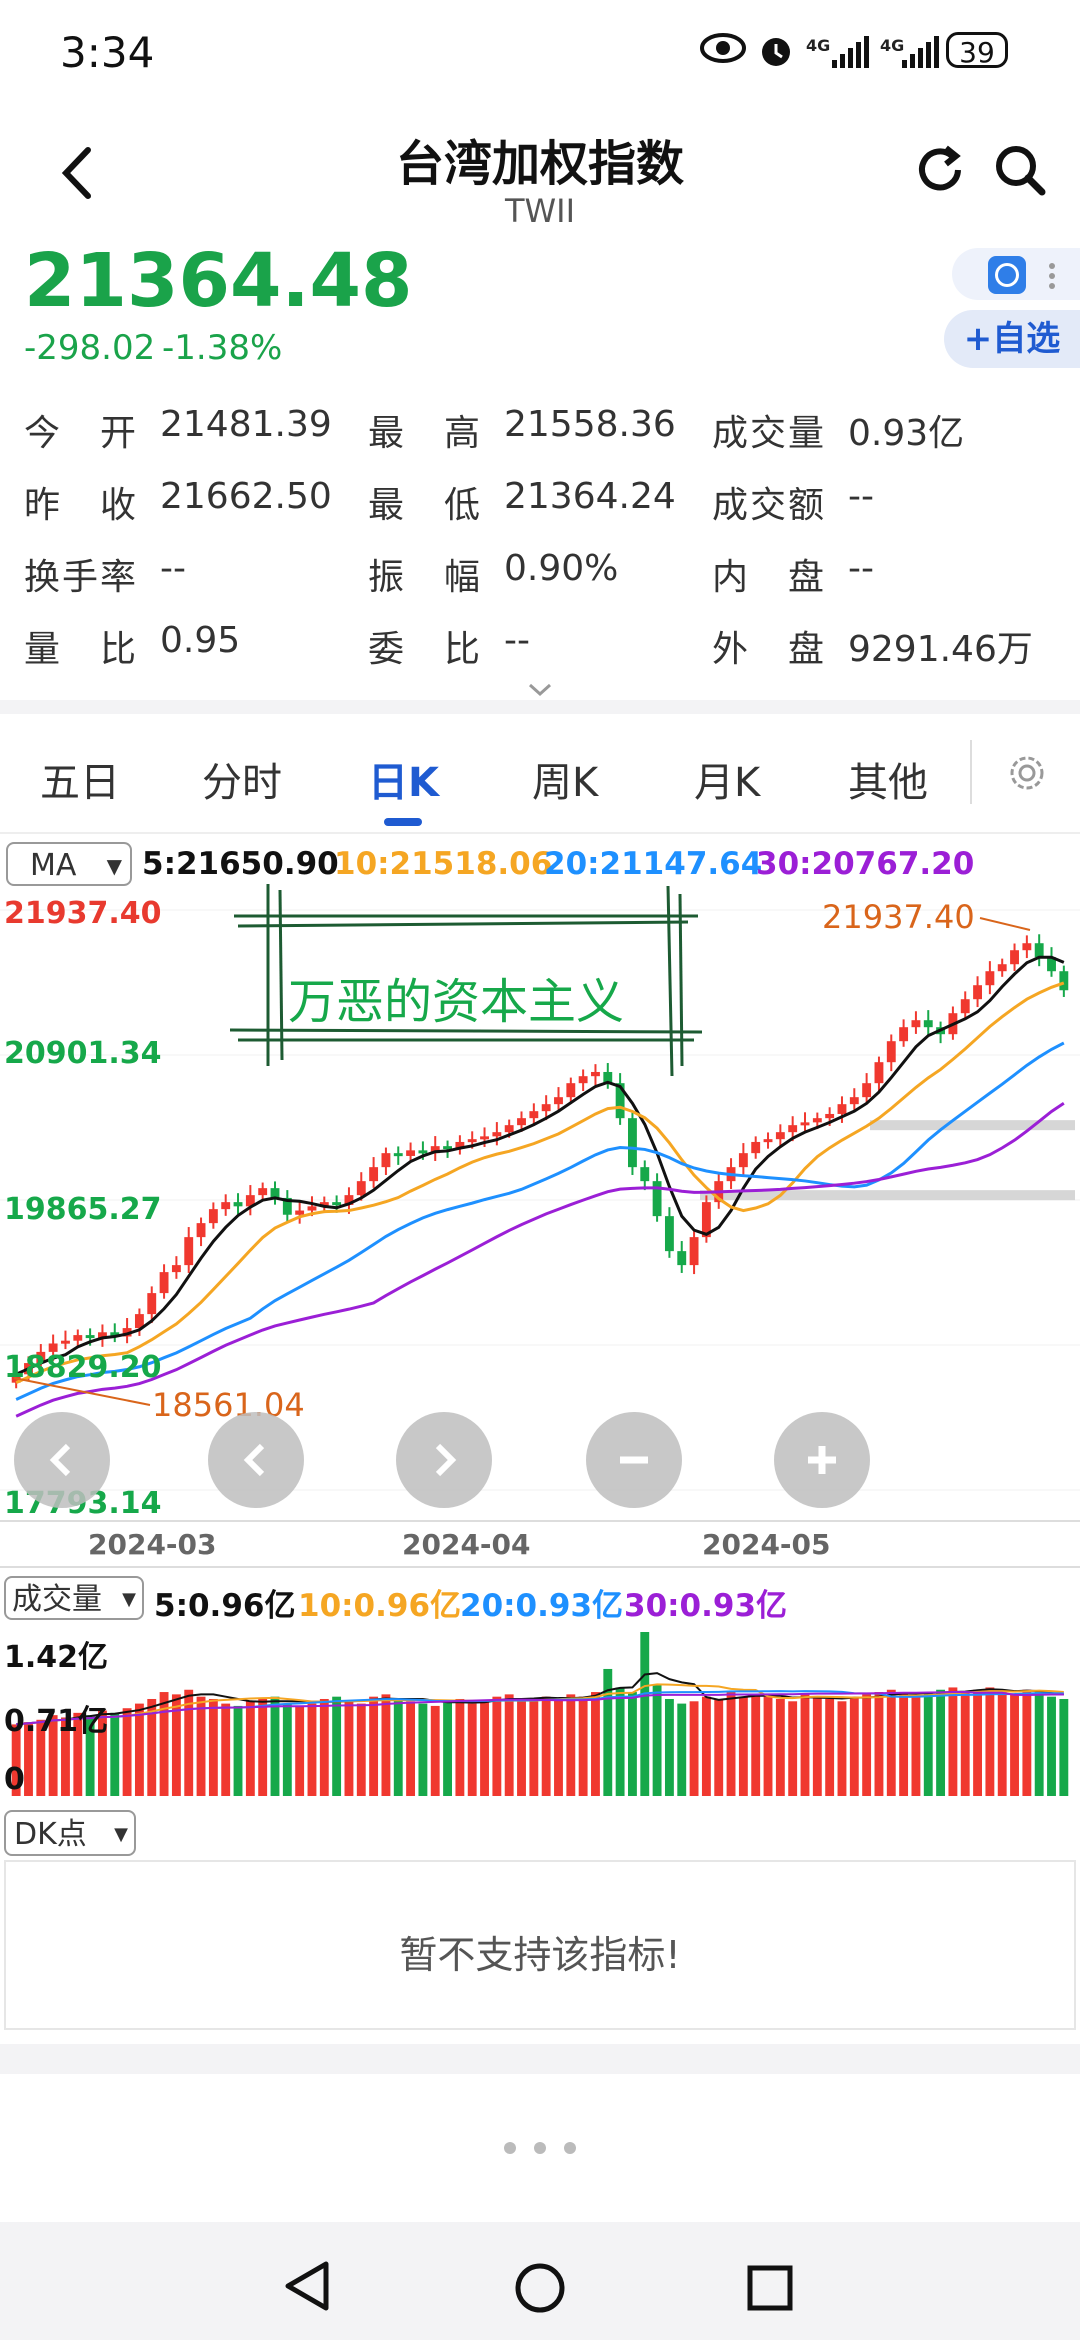 The width and height of the screenshot is (1080, 2340). What do you see at coordinates (770, 2290) in the screenshot?
I see `nav-recents-icon` at bounding box center [770, 2290].